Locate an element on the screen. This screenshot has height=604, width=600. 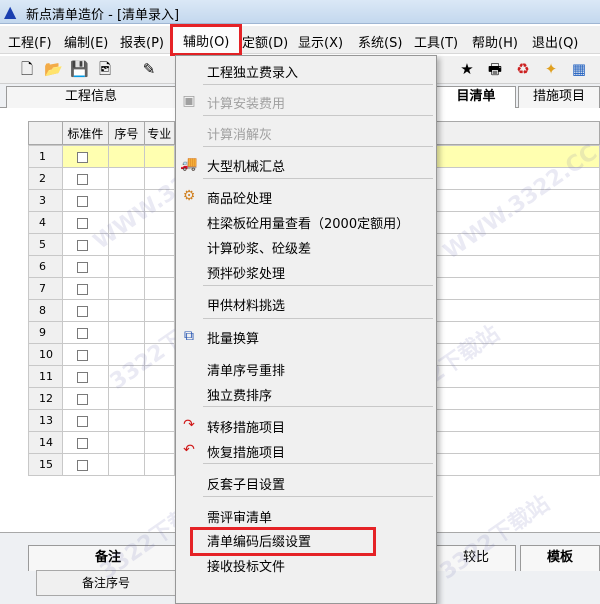
menu-exit: 退出(Q) is located at coordinates (555, 41).